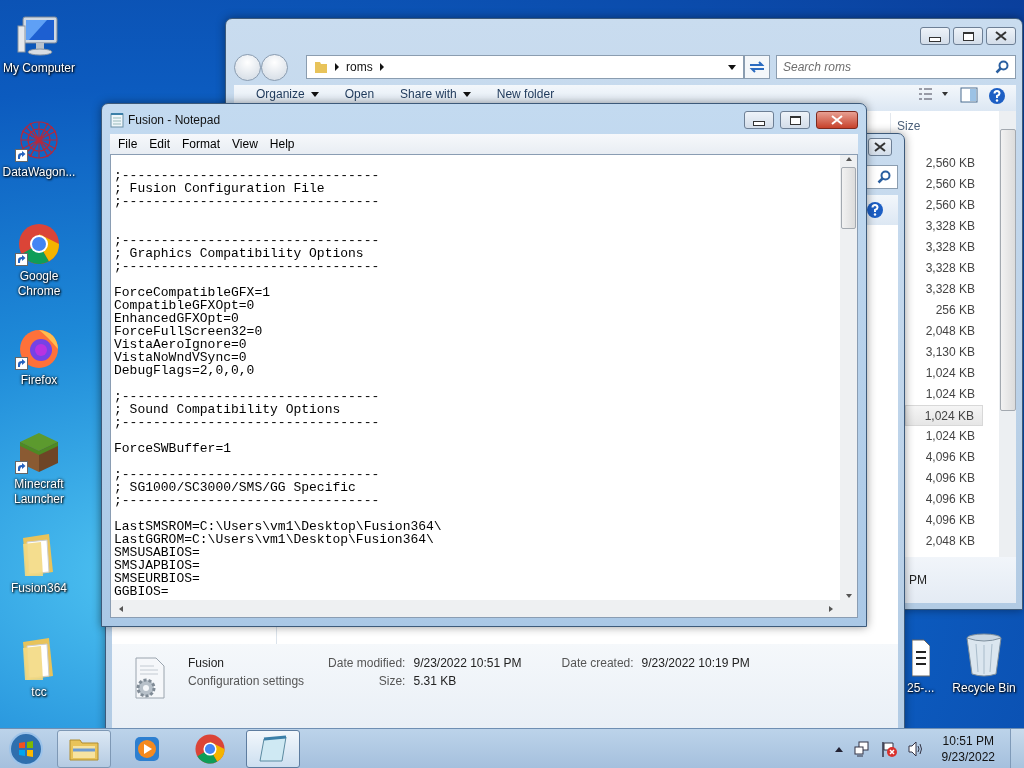 The image size is (1024, 768). What do you see at coordinates (39, 284) in the screenshot?
I see `desktop-icon-label: Google Chrome` at bounding box center [39, 284].